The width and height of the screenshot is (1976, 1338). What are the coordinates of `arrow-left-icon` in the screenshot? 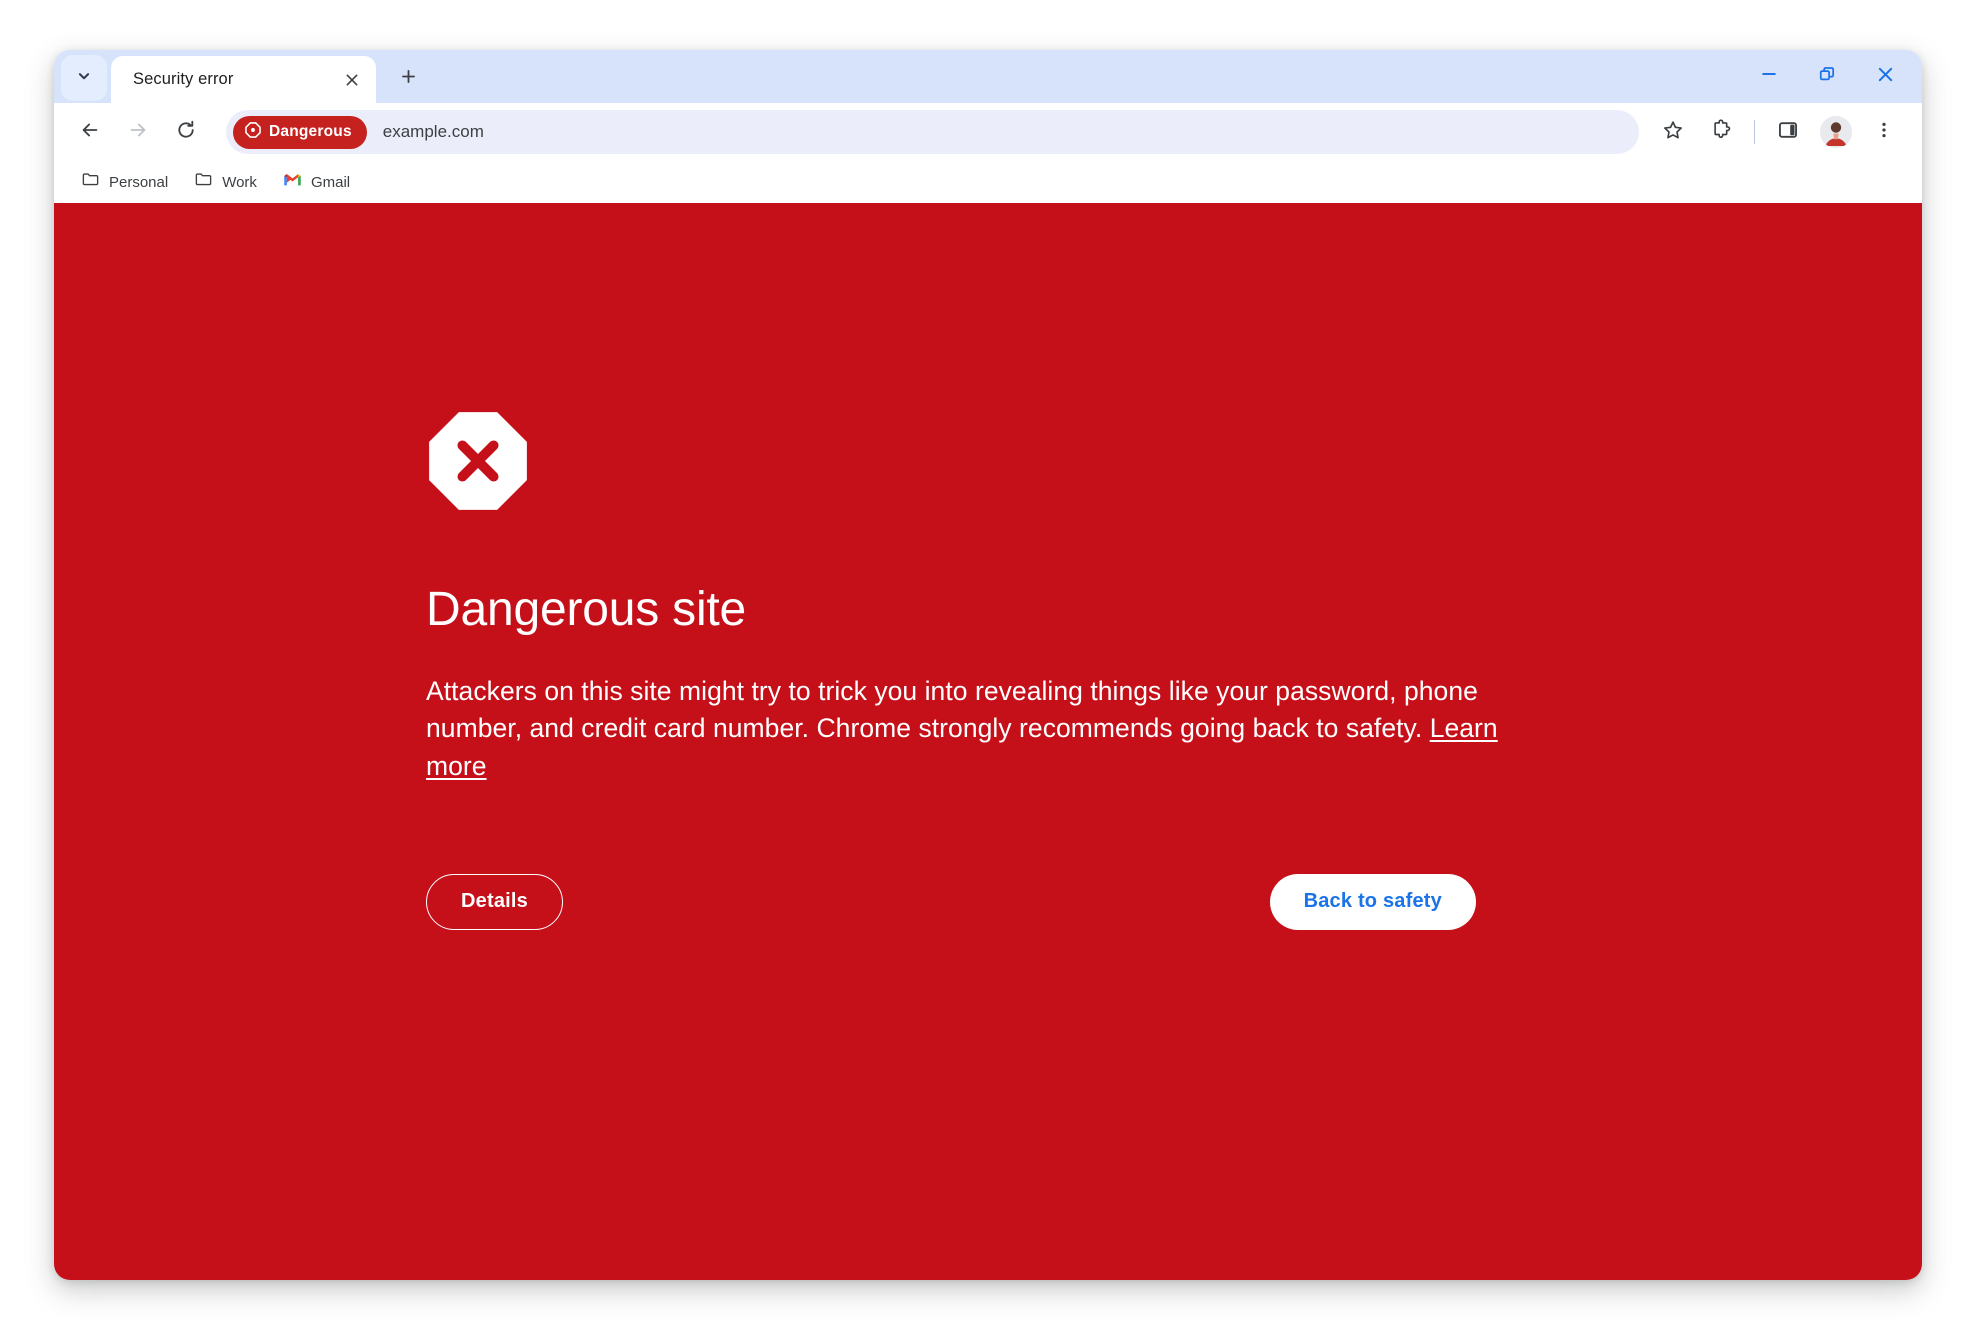 It's located at (90, 132).